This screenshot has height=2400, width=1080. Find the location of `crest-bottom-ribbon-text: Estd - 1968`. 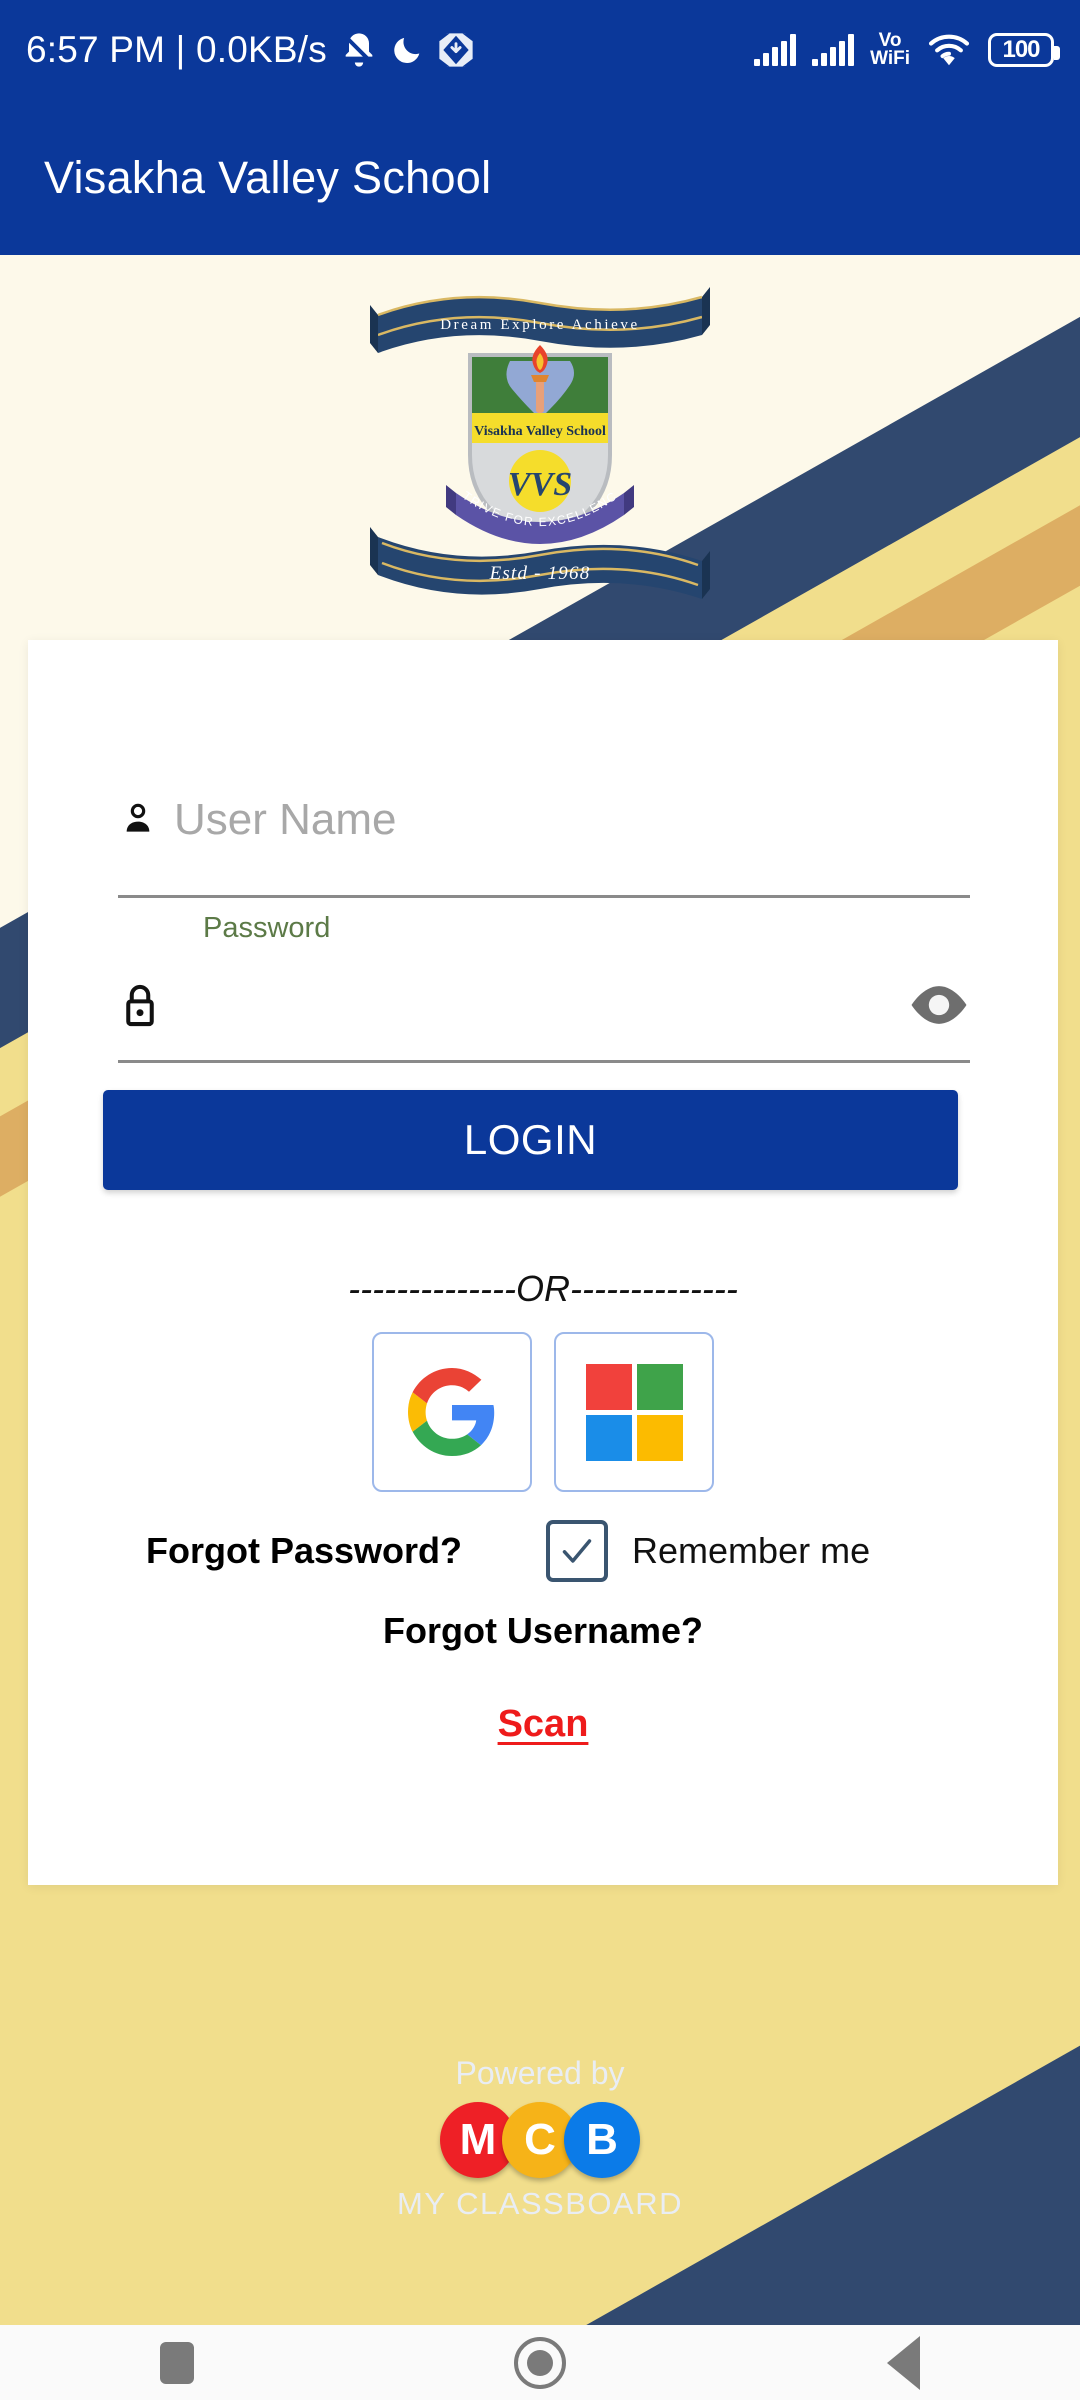

crest-bottom-ribbon-text: Estd - 1968 is located at coordinates (540, 573).